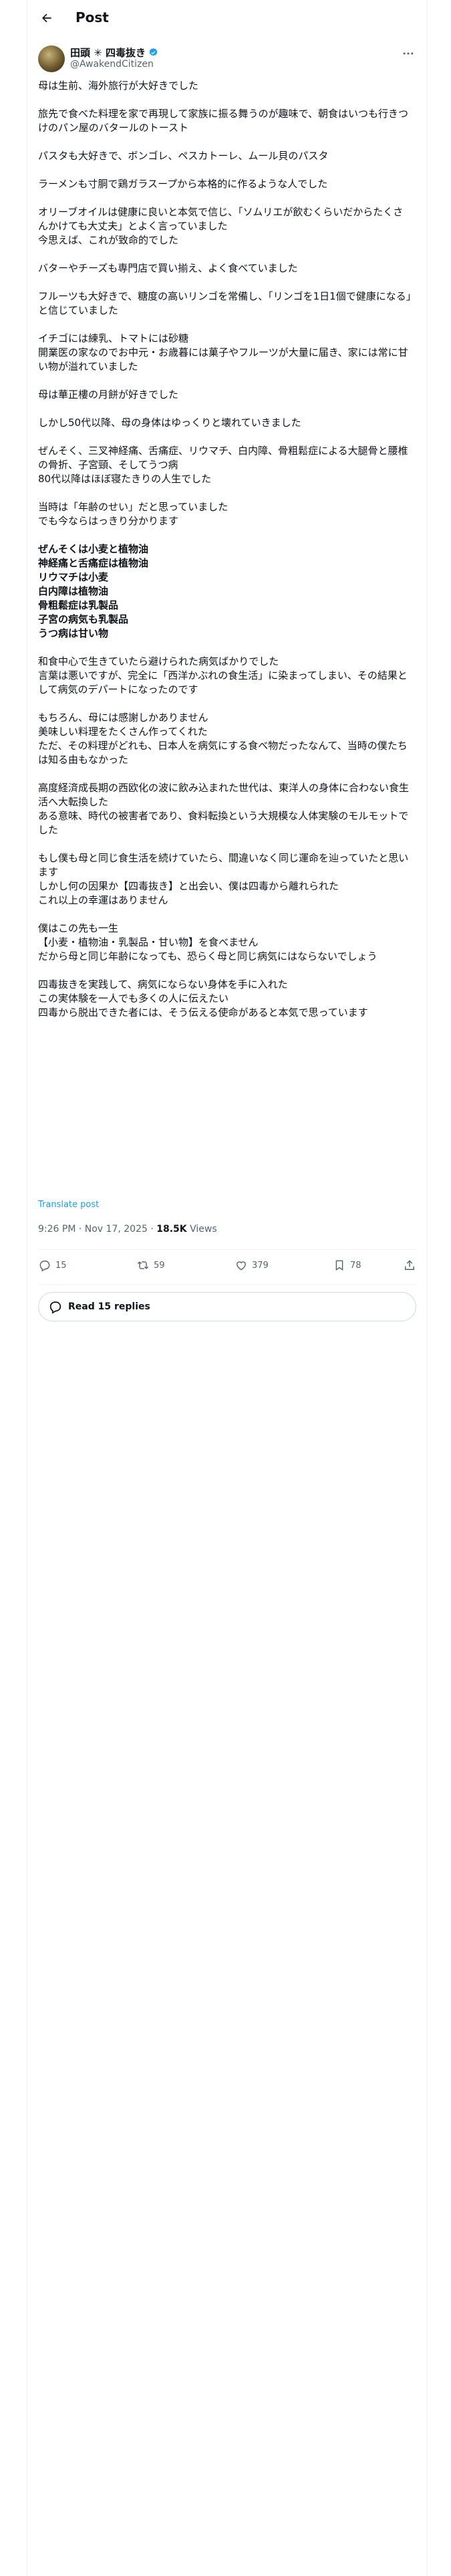  I want to click on share-button, so click(409, 1265).